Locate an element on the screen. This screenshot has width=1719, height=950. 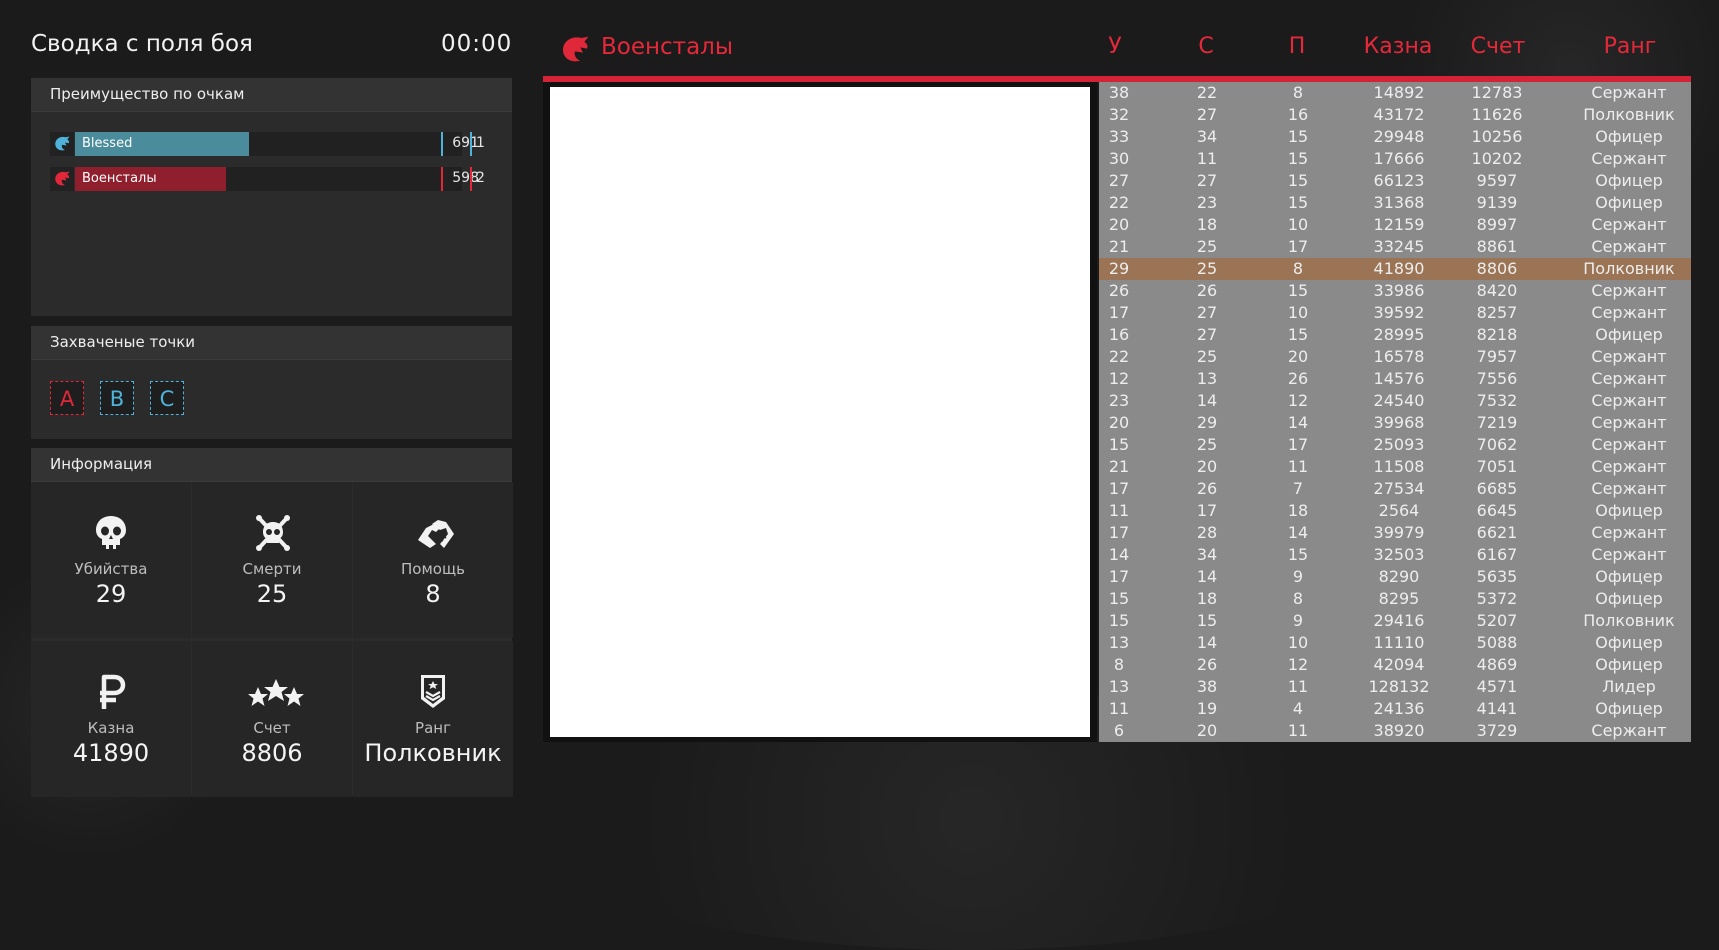
table-row: 17 14 9 8290 5635 Офицер is located at coordinates (1395, 577).